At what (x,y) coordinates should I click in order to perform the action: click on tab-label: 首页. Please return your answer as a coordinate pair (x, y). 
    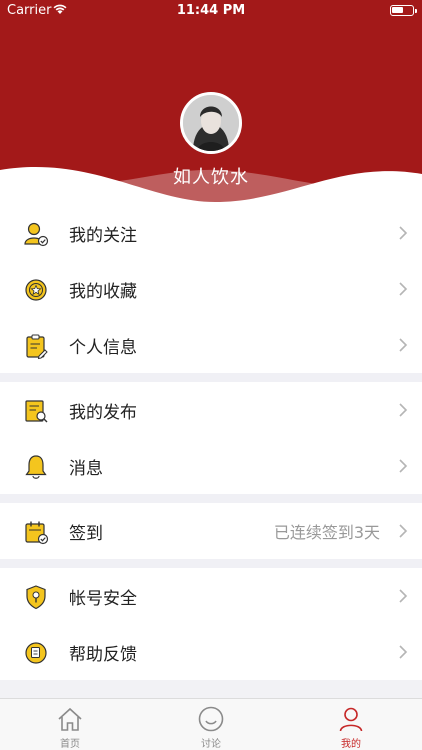
    Looking at the image, I should click on (70, 744).